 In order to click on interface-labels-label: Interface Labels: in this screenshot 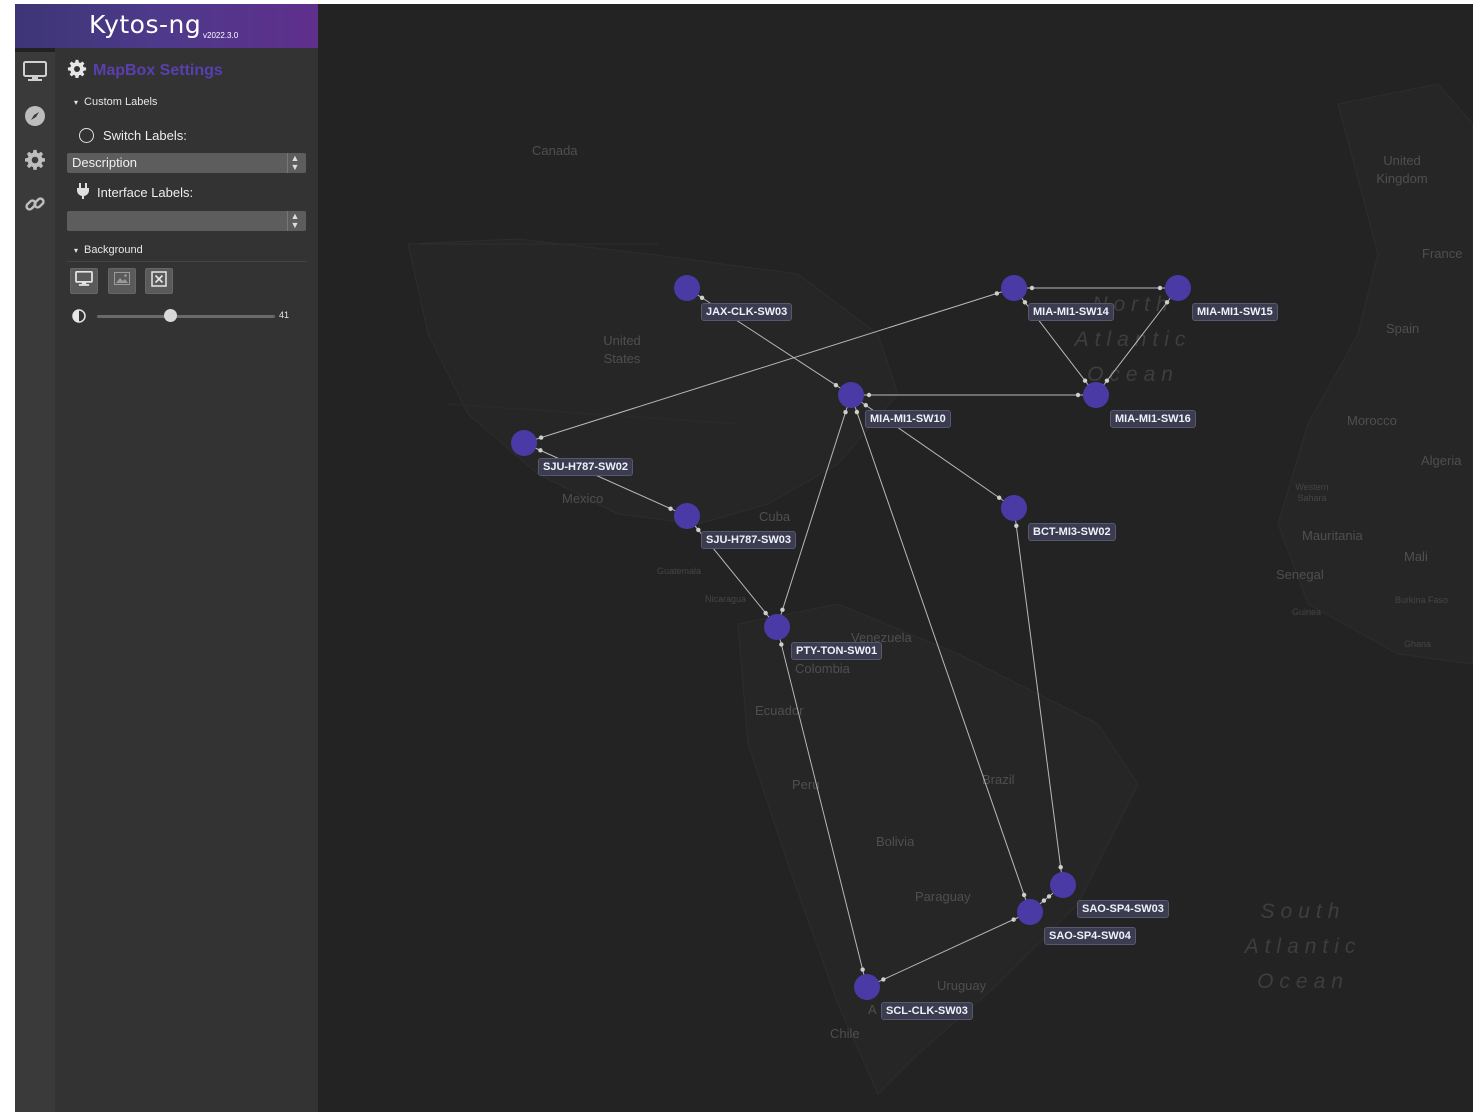, I will do `click(145, 192)`.